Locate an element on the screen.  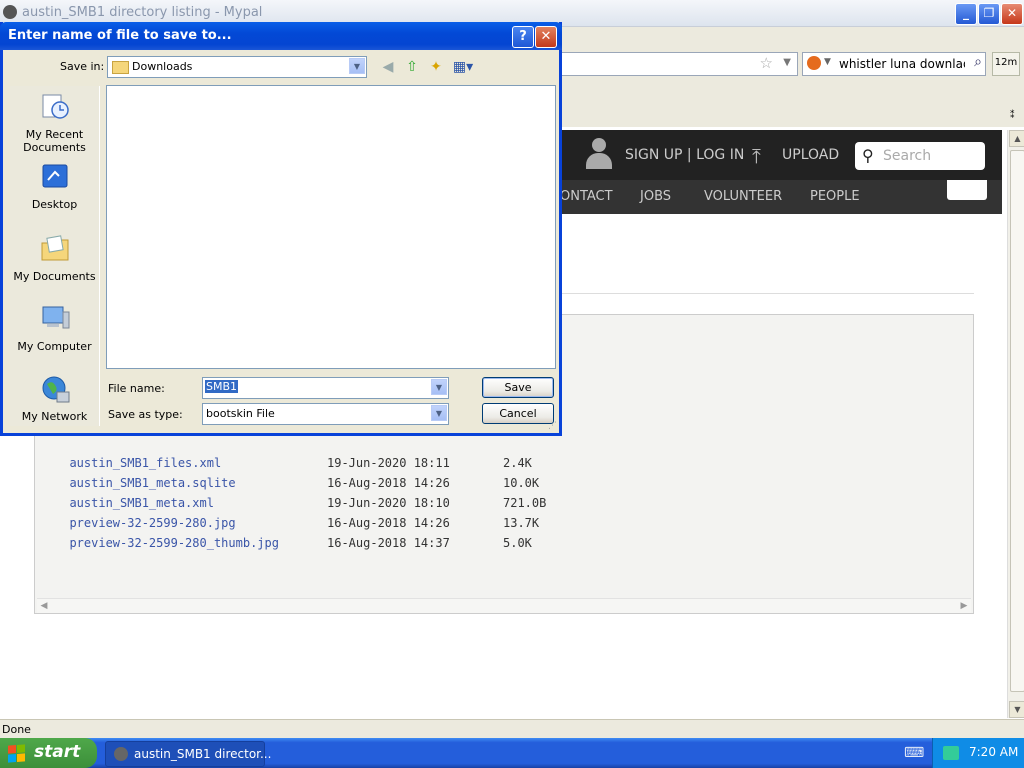
my-documents-icon is located at coordinates (54, 248).